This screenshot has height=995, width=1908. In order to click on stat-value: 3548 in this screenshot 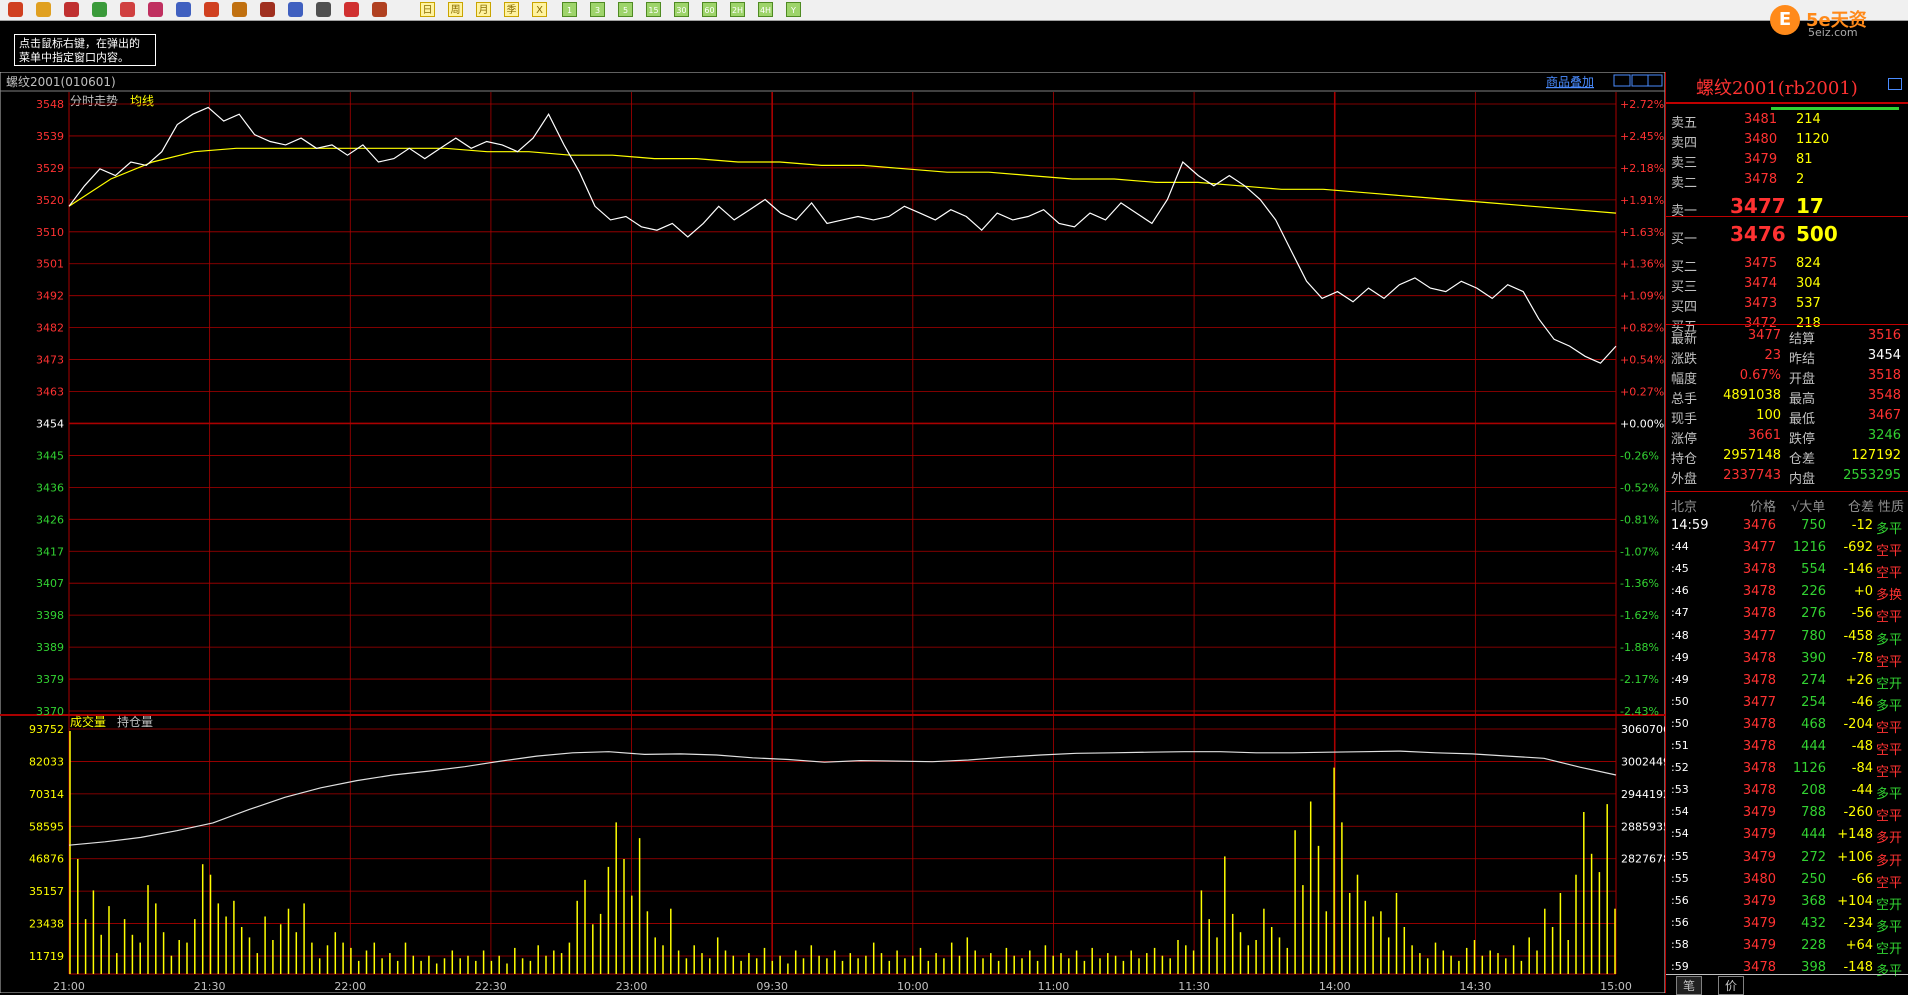, I will do `click(1884, 395)`.